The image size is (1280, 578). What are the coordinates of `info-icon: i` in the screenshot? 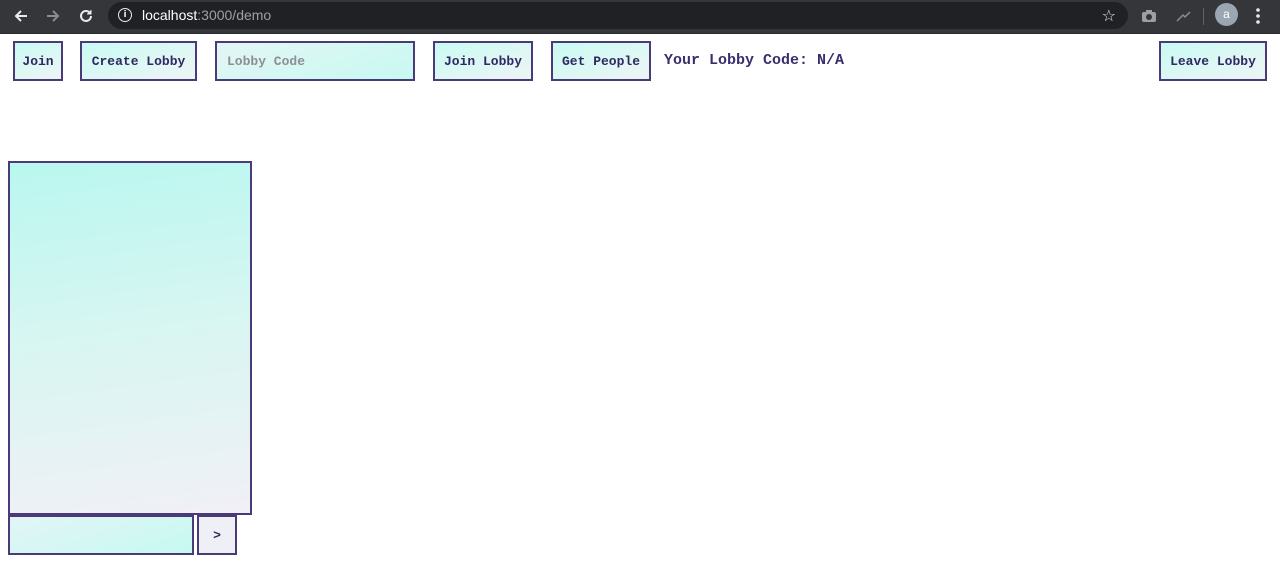 It's located at (125, 15).